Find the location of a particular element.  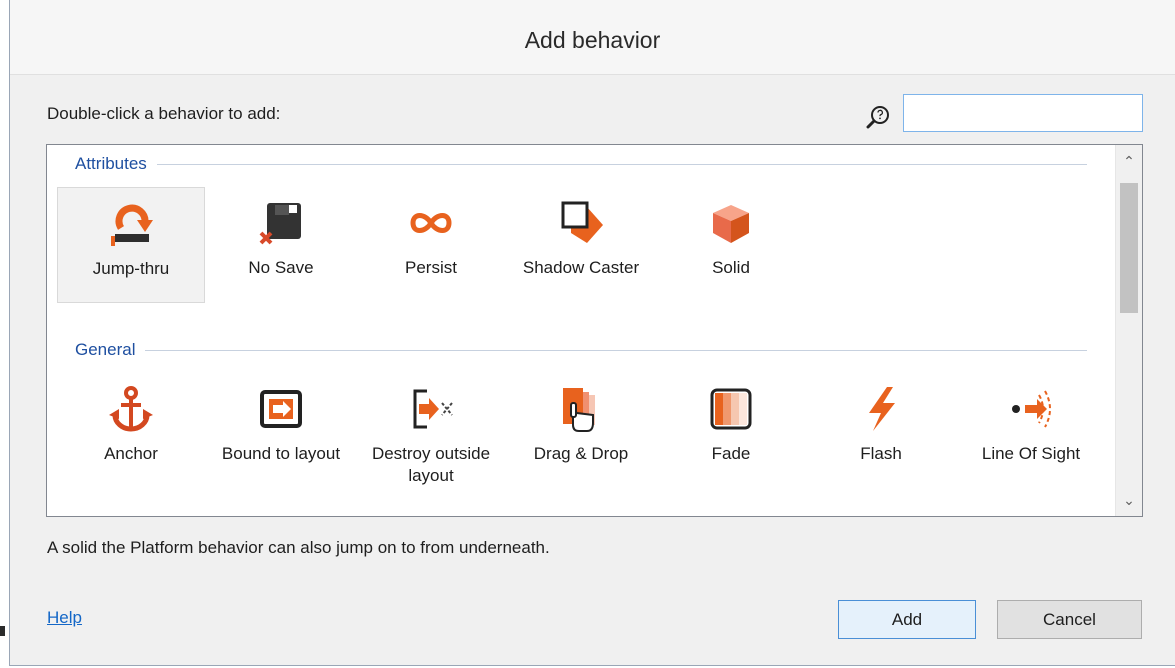

anchor-icon is located at coordinates (131, 409).